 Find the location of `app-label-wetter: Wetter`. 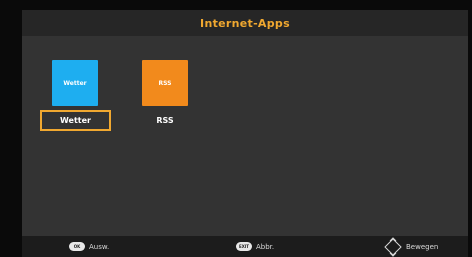

app-label-wetter: Wetter is located at coordinates (75, 120).